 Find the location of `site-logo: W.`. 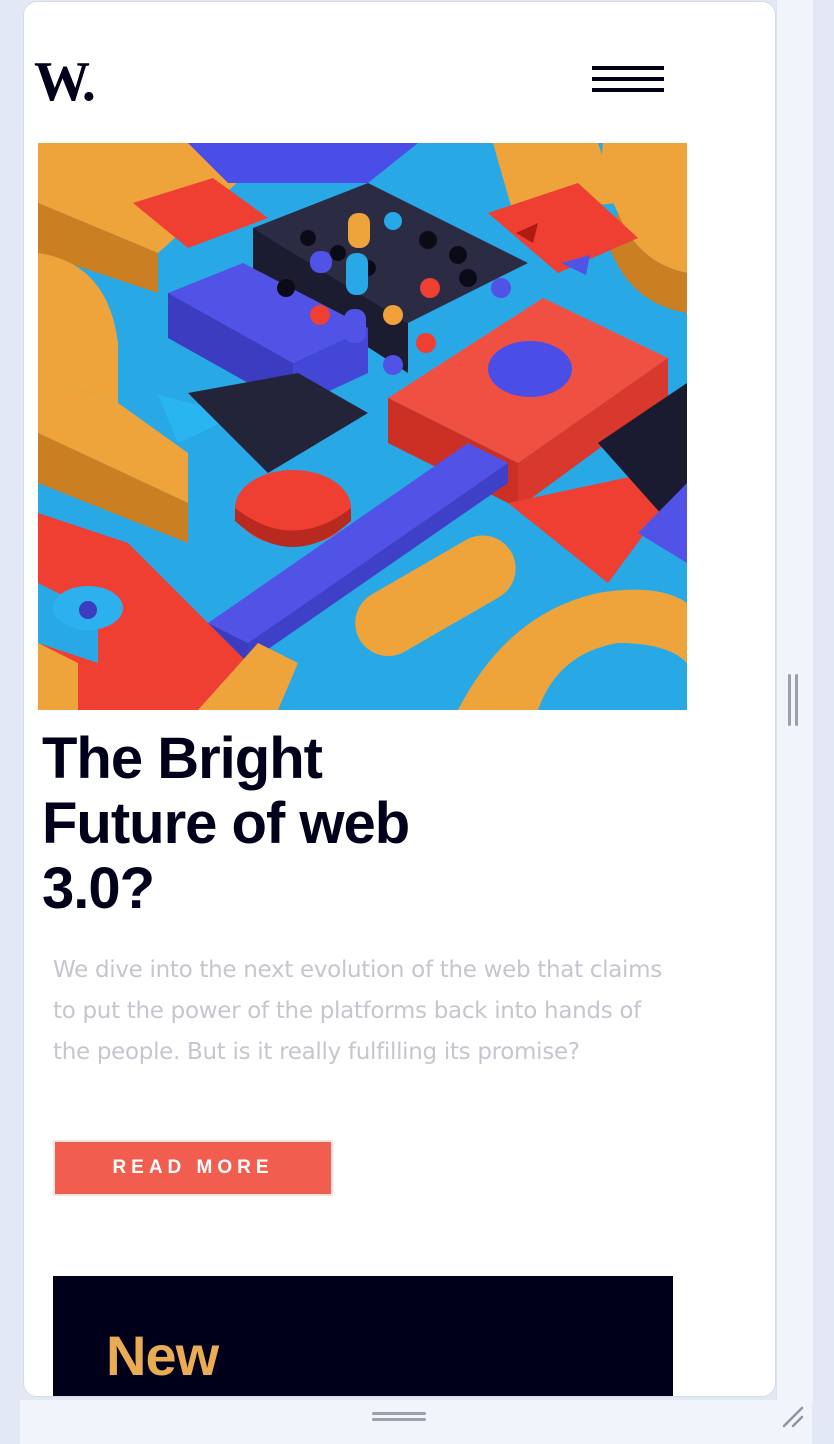

site-logo: W. is located at coordinates (65, 82).